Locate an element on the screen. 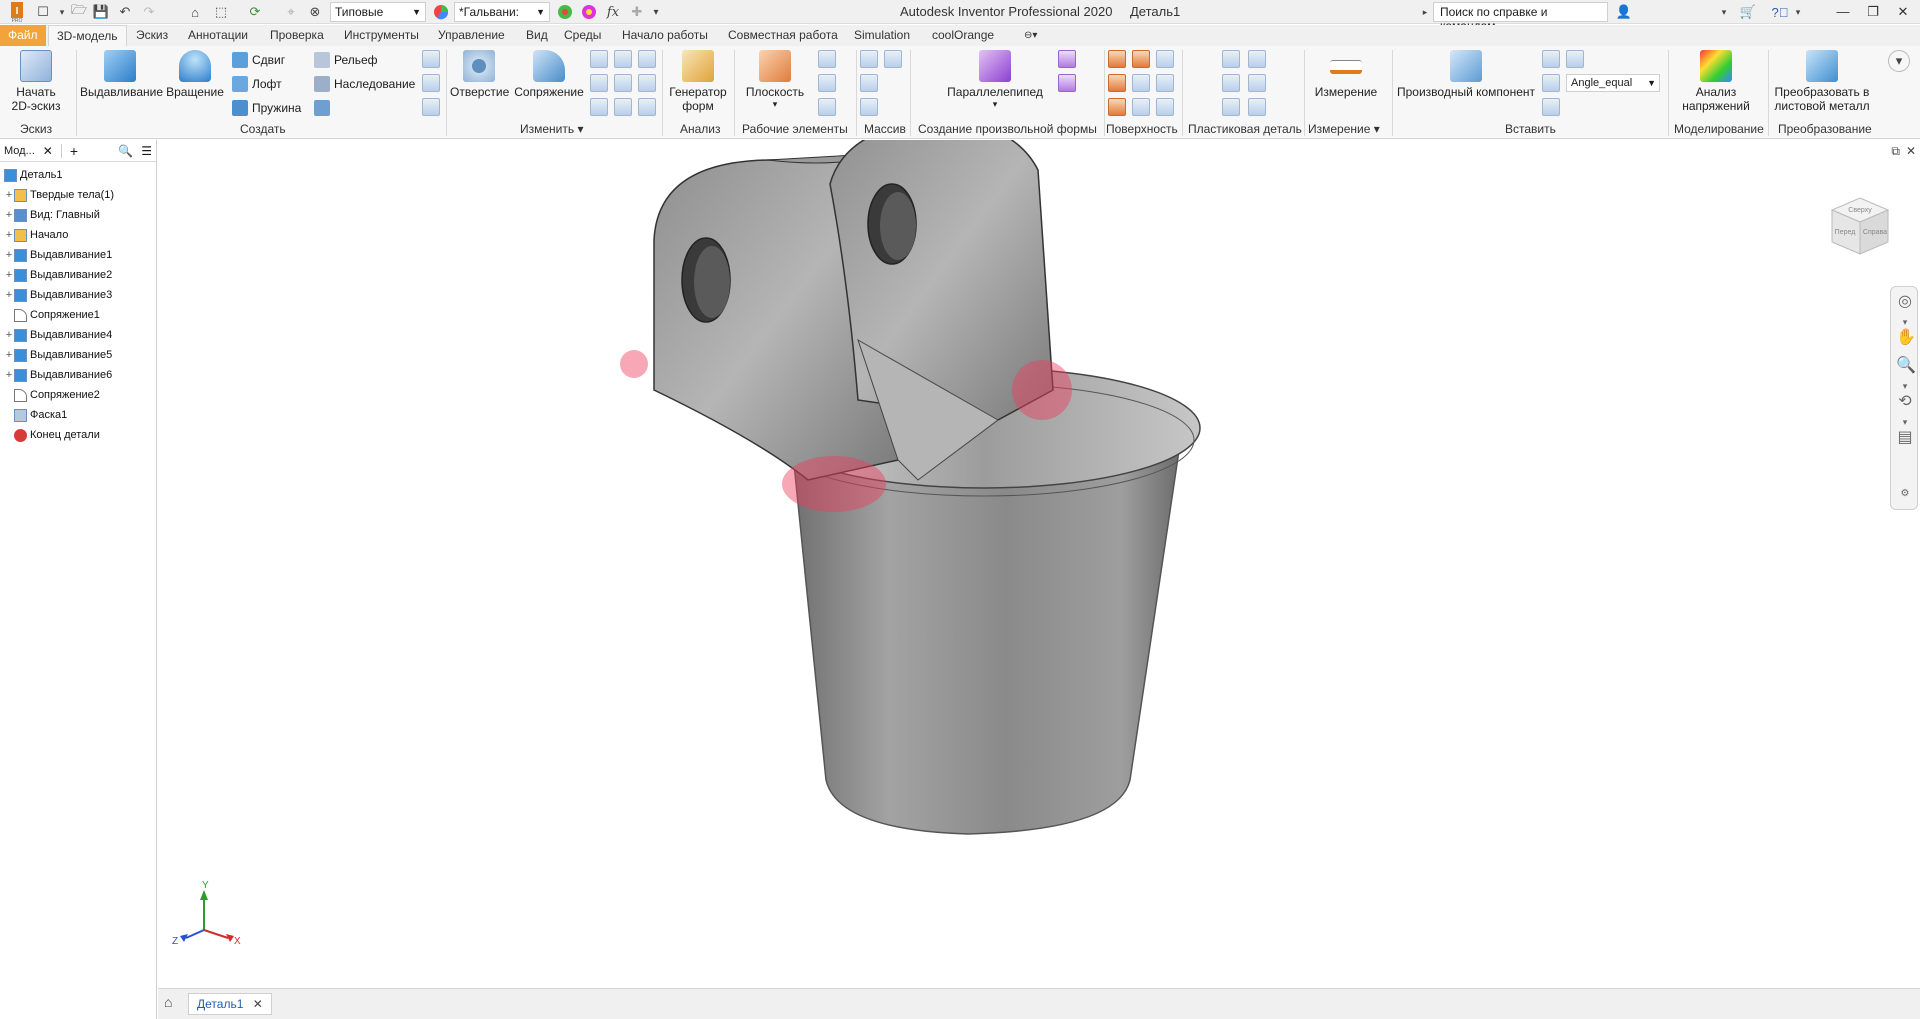  loft-button: Лофт is located at coordinates (257, 84).